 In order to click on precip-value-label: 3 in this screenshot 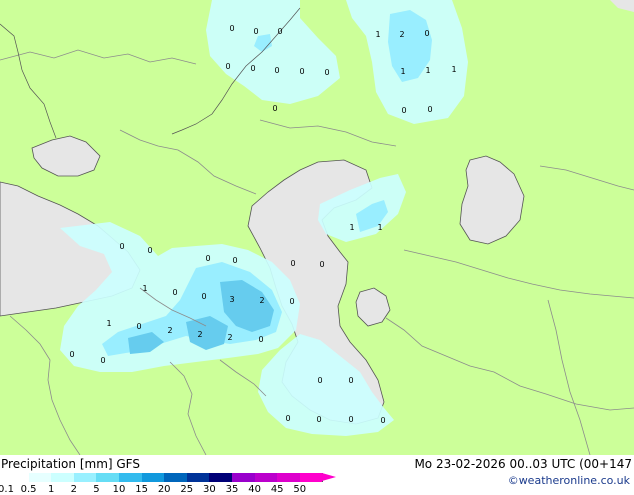, I will do `click(231, 299)`.